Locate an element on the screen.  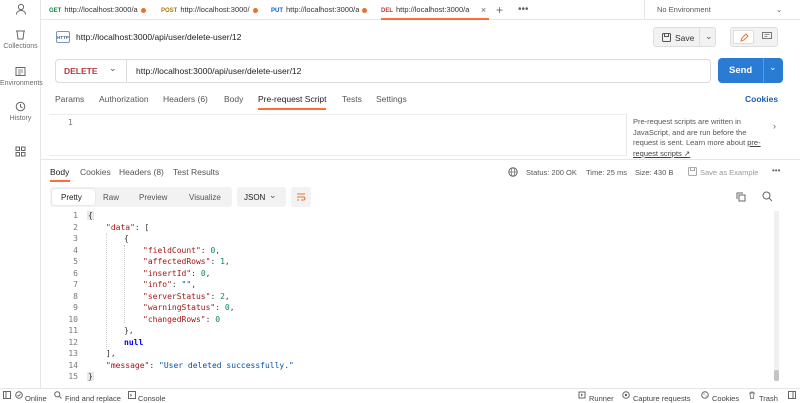
collections-icon is located at coordinates (20, 35).